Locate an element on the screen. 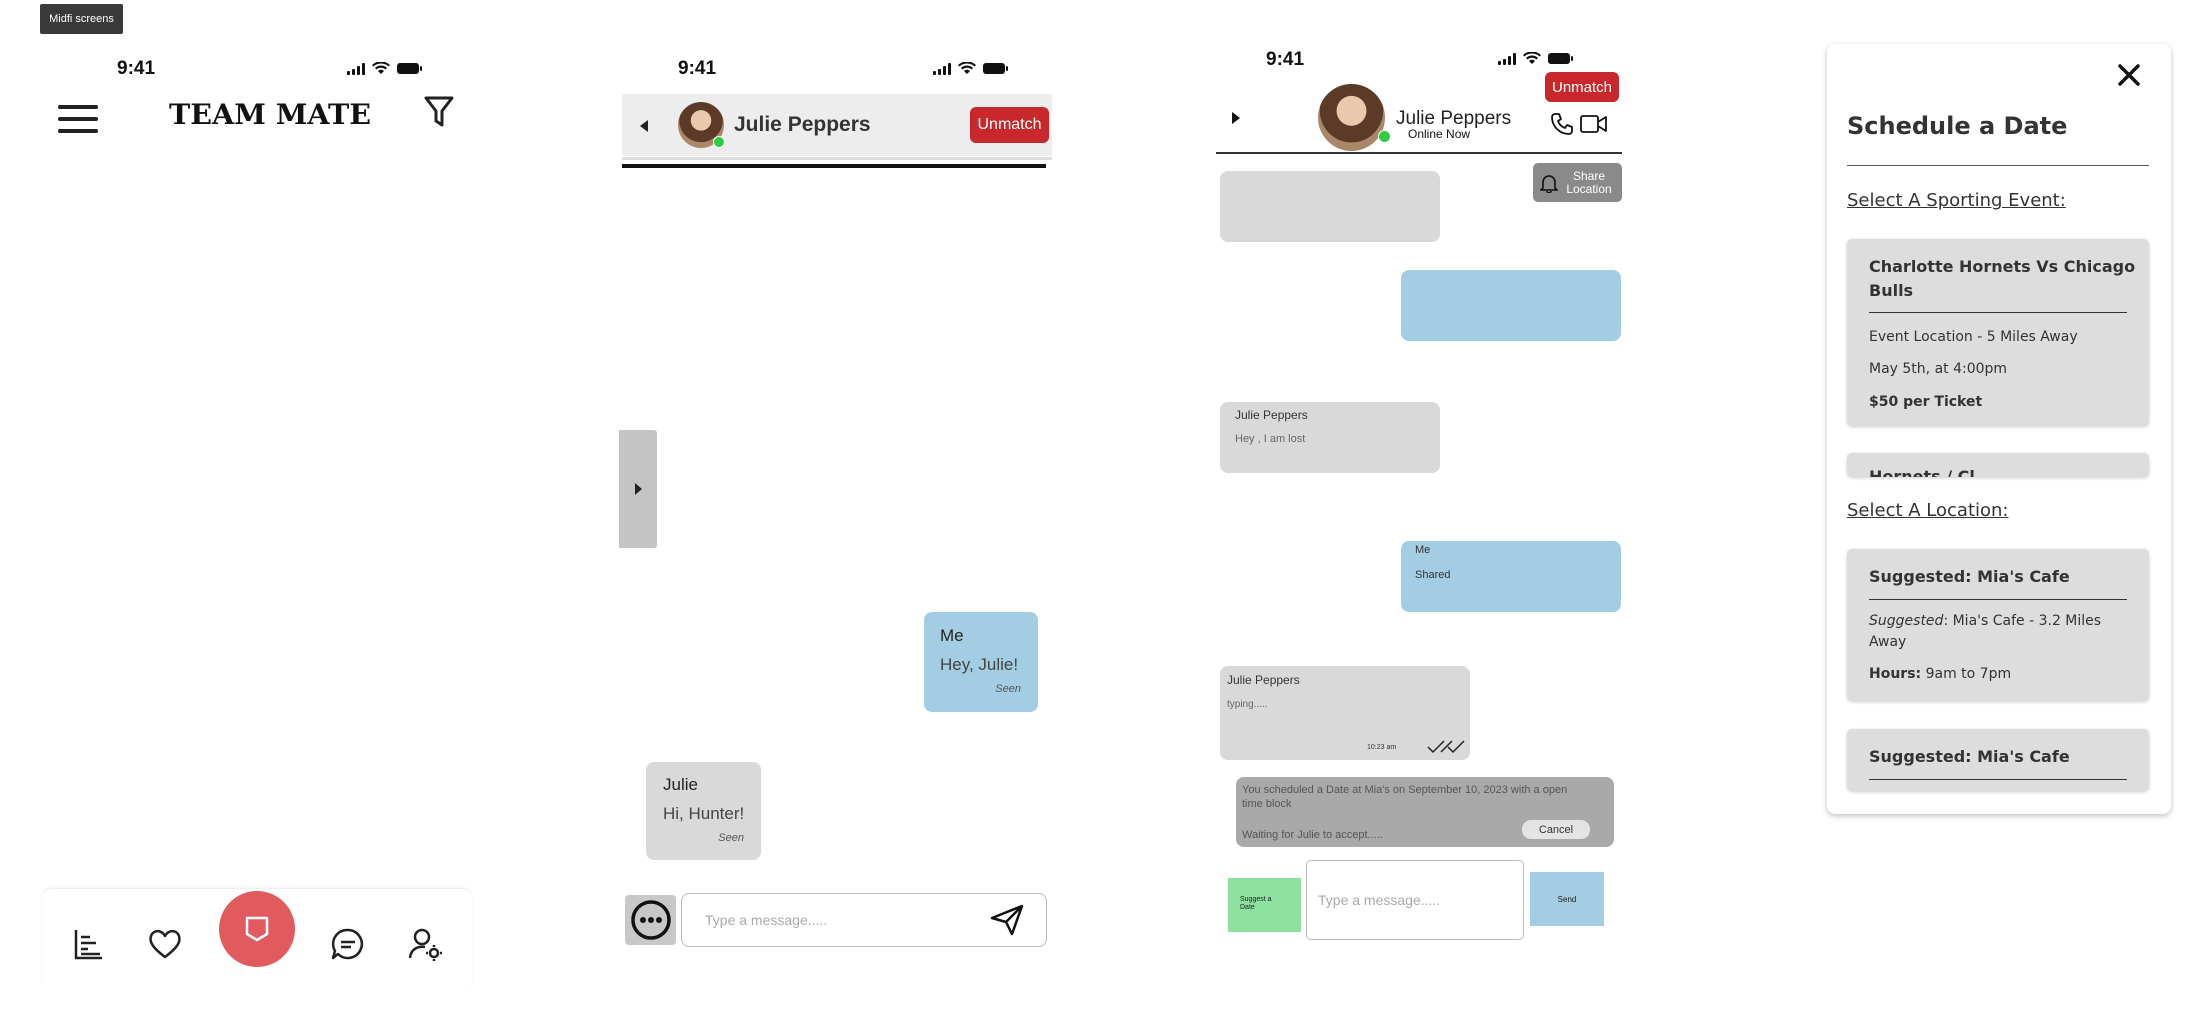 Image resolution: width=2200 pixels, height=1012 pixels. event-location: Event Location - 5 Miles Away is located at coordinates (1973, 337).